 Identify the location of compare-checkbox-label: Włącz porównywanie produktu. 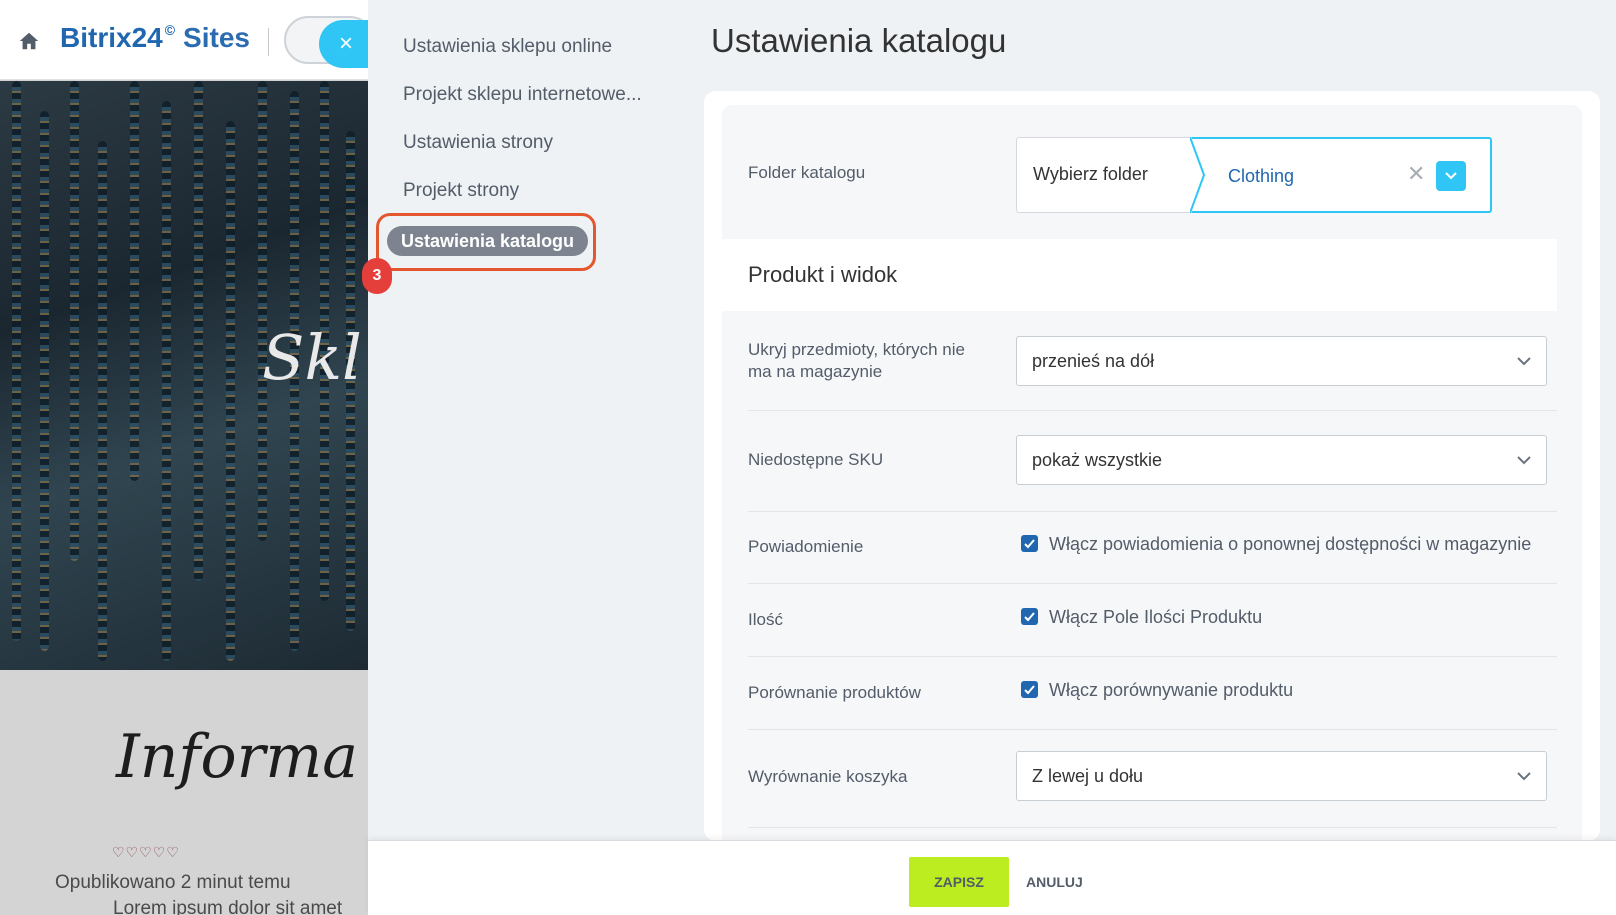
(1171, 690).